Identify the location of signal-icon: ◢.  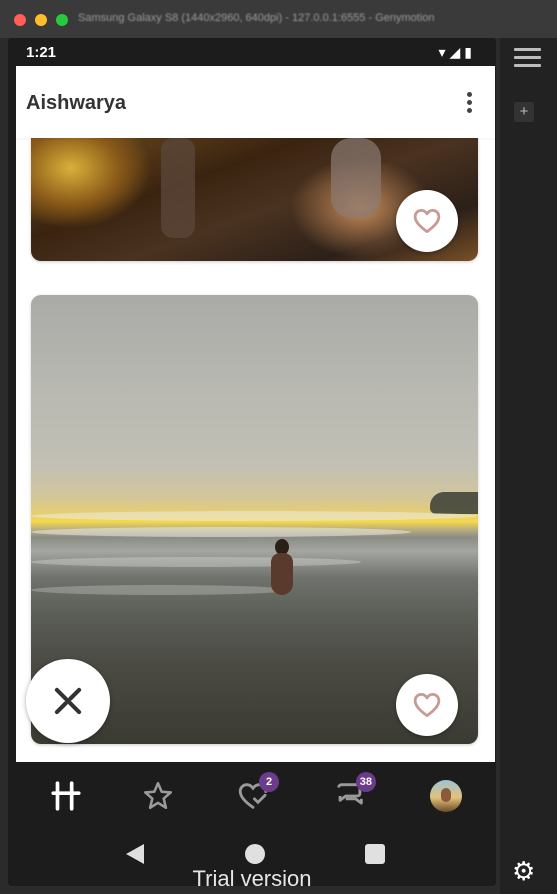
(457, 52).